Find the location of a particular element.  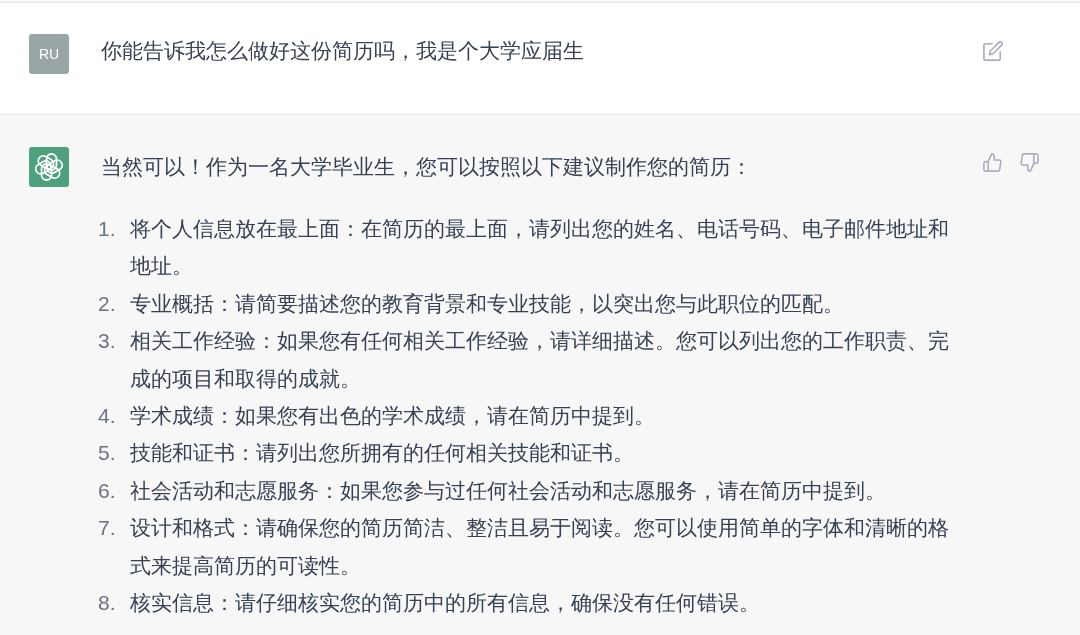

list-number: 6. is located at coordinates (107, 490).